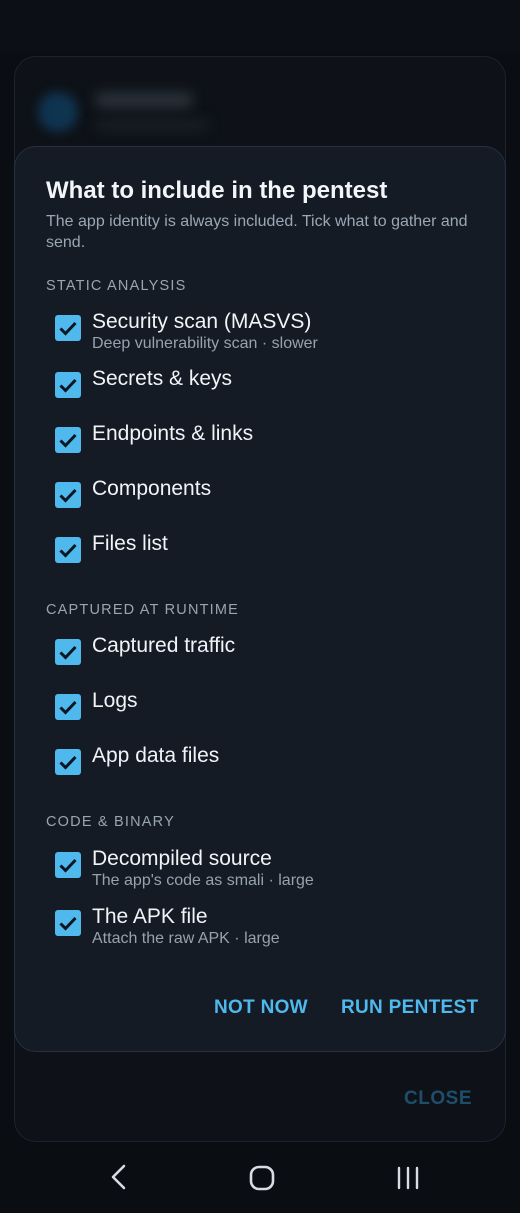 Image resolution: width=520 pixels, height=1213 pixels. I want to click on blurred-app-meta, so click(152, 125).